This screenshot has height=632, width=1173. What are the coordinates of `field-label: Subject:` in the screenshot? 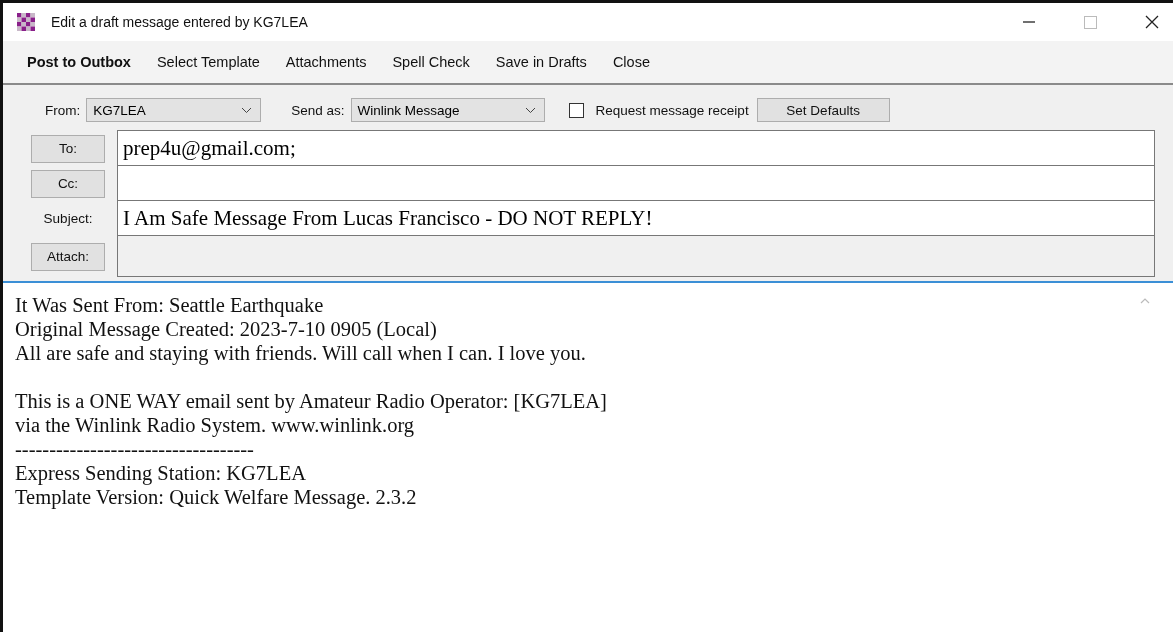 It's located at (68, 218).